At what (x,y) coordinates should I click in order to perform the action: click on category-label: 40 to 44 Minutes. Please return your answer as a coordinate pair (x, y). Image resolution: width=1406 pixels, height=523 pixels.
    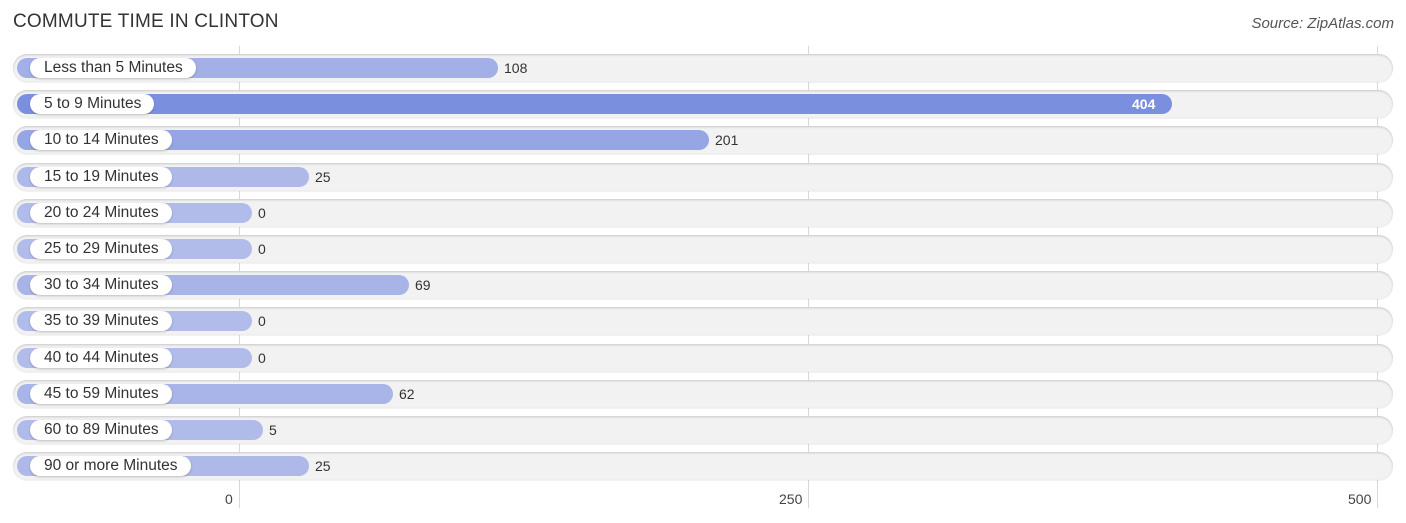
    Looking at the image, I should click on (101, 358).